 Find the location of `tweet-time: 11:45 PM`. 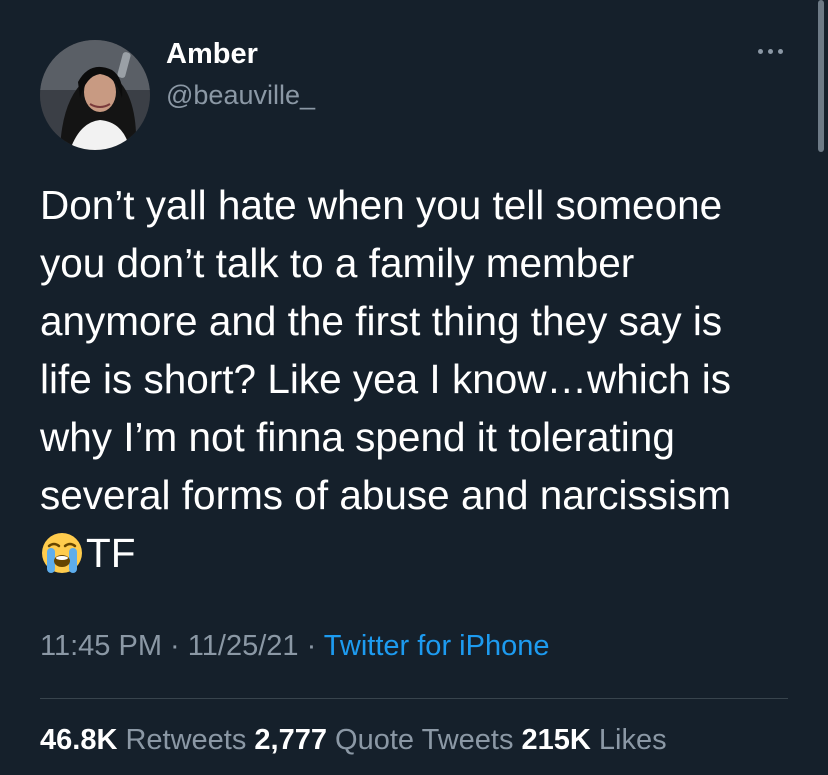

tweet-time: 11:45 PM is located at coordinates (101, 646).